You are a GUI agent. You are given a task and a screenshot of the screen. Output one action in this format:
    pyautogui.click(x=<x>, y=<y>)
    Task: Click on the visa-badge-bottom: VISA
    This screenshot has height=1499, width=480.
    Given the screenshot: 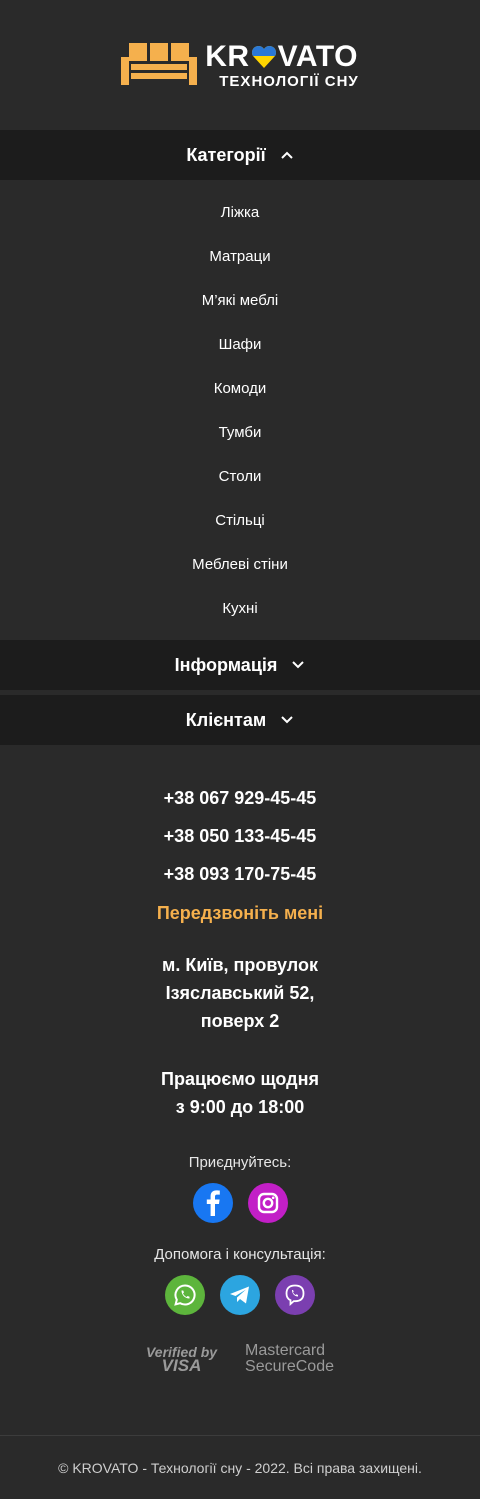 What is the action you would take?
    pyautogui.click(x=181, y=1365)
    